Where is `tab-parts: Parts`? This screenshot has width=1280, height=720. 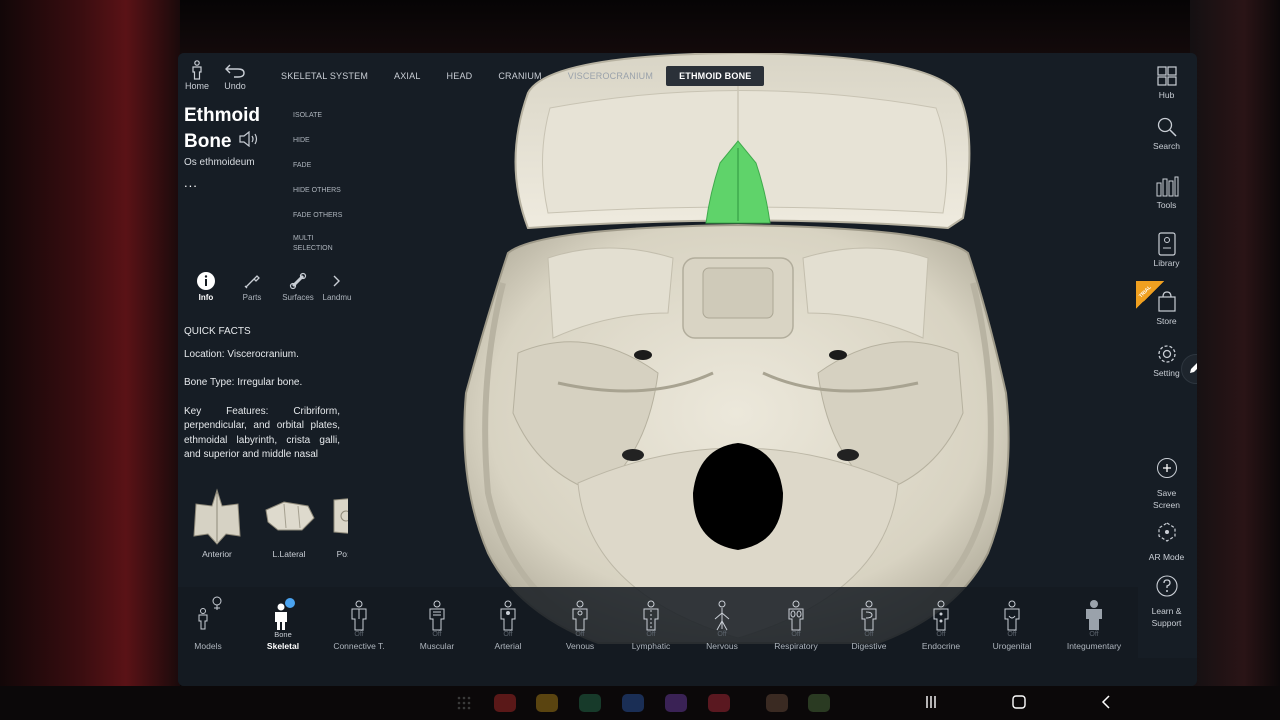 tab-parts: Parts is located at coordinates (252, 289).